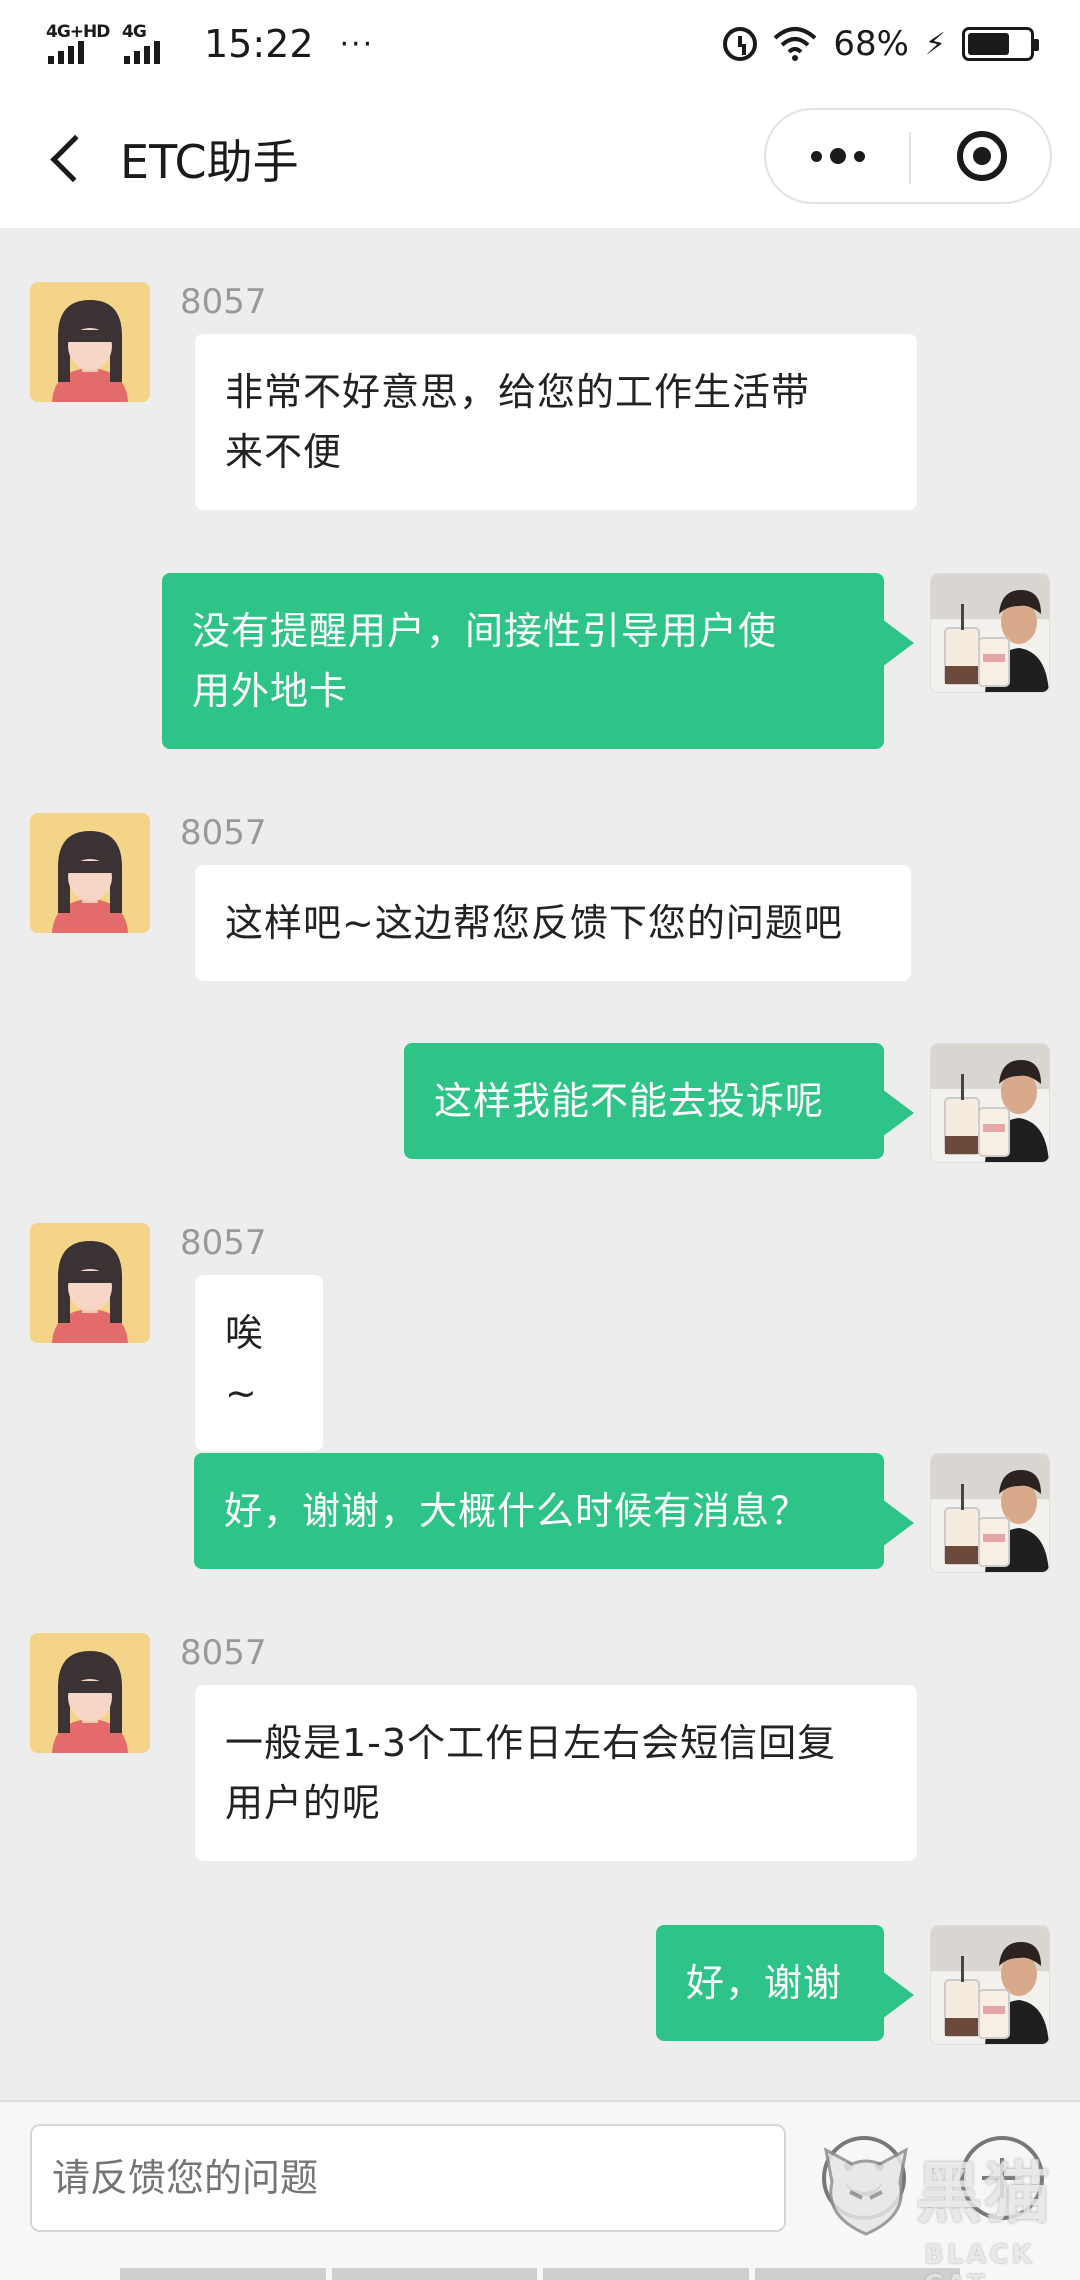 The image size is (1080, 2280). I want to click on message-line: 好，谢谢，大概什么时候有消息？, so click(517, 1511).